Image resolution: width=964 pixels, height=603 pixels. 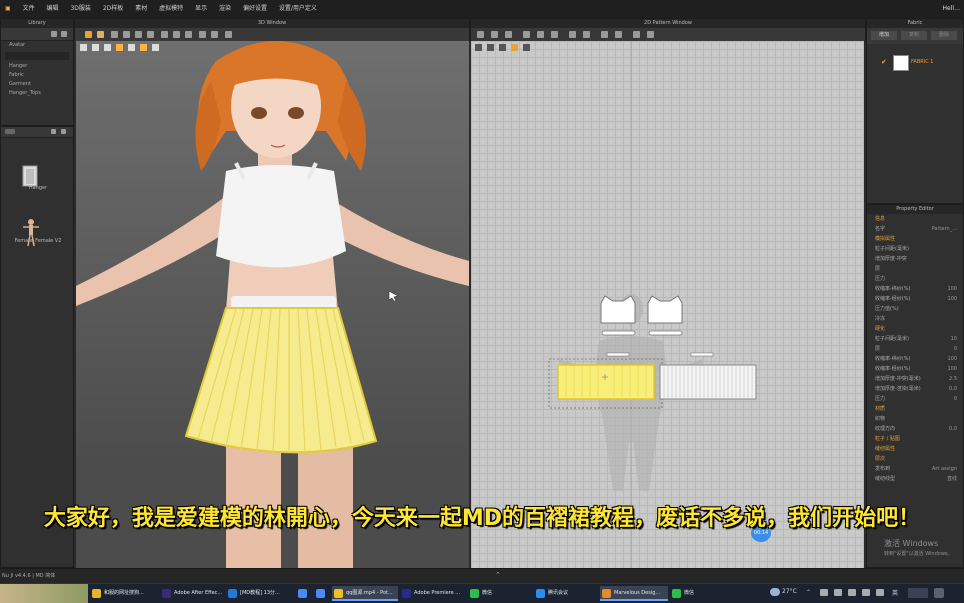 I want to click on property-row: 压力值(%), so click(x=915, y=309).